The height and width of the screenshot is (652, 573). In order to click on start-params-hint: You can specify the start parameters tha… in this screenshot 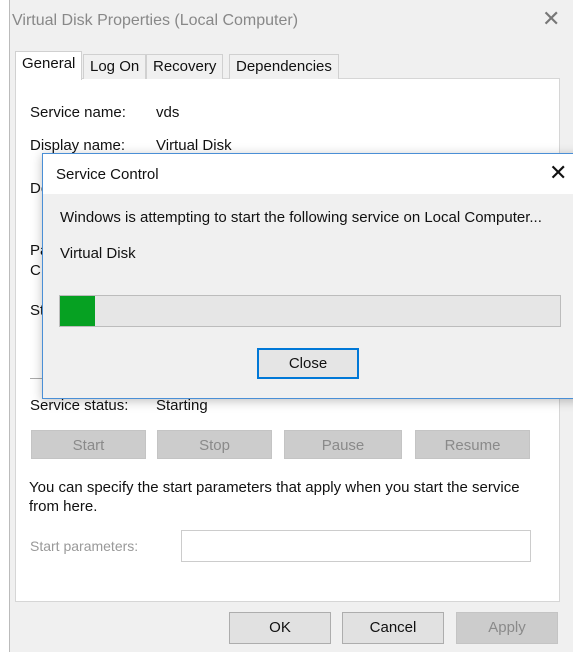, I will do `click(274, 497)`.